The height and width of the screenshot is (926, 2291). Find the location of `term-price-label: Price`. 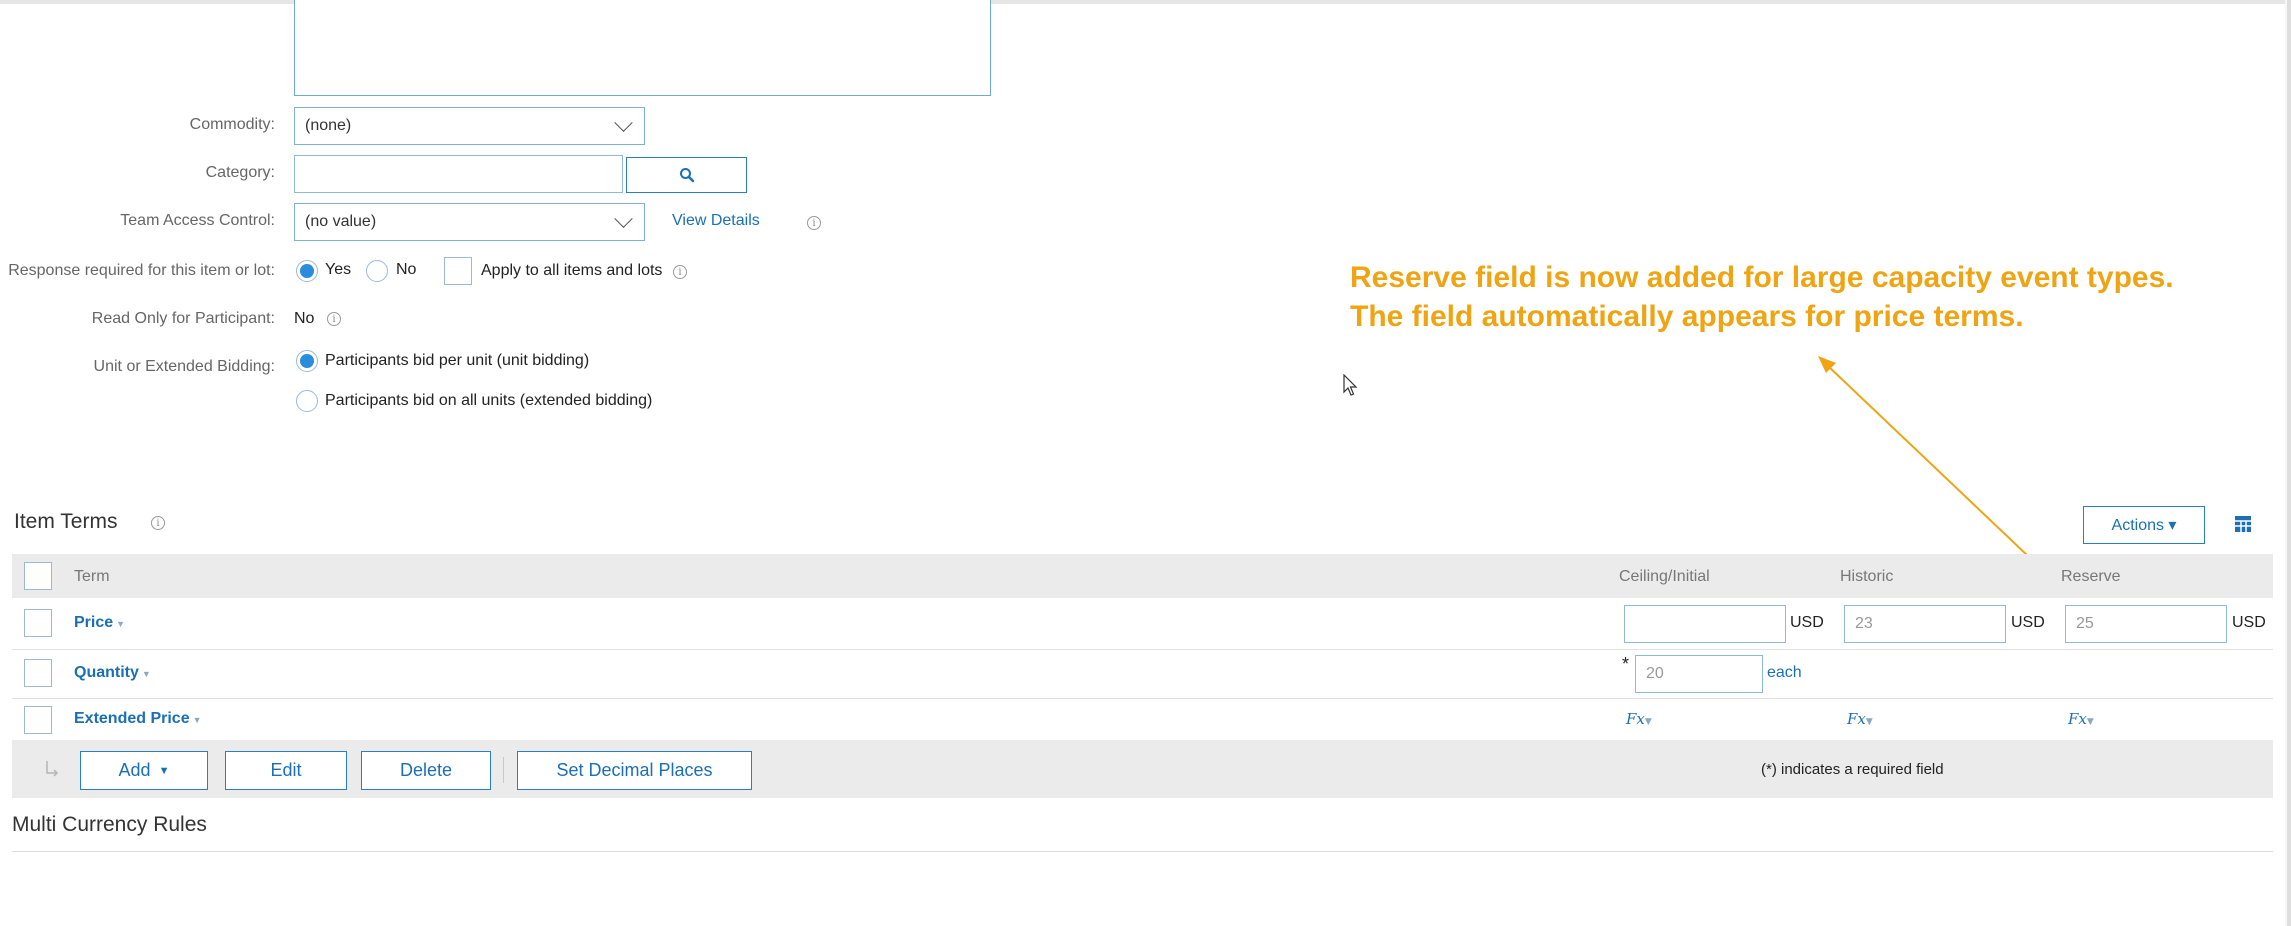

term-price-label: Price is located at coordinates (94, 622).